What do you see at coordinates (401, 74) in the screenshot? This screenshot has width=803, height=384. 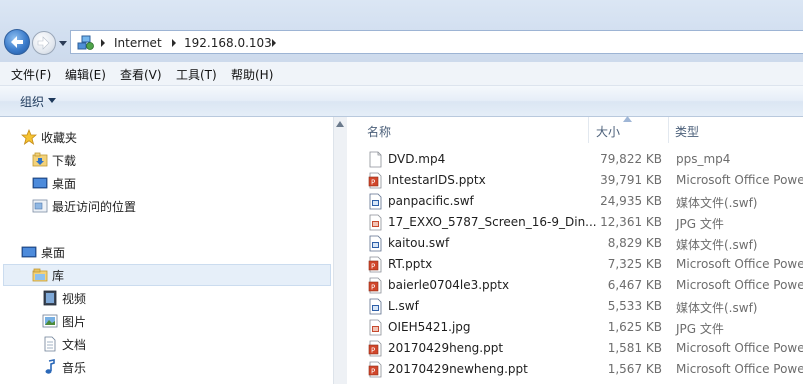 I see `menu-bar: 文件(F) 编辑(E) 查看(V) 工具(T) 帮助(H)` at bounding box center [401, 74].